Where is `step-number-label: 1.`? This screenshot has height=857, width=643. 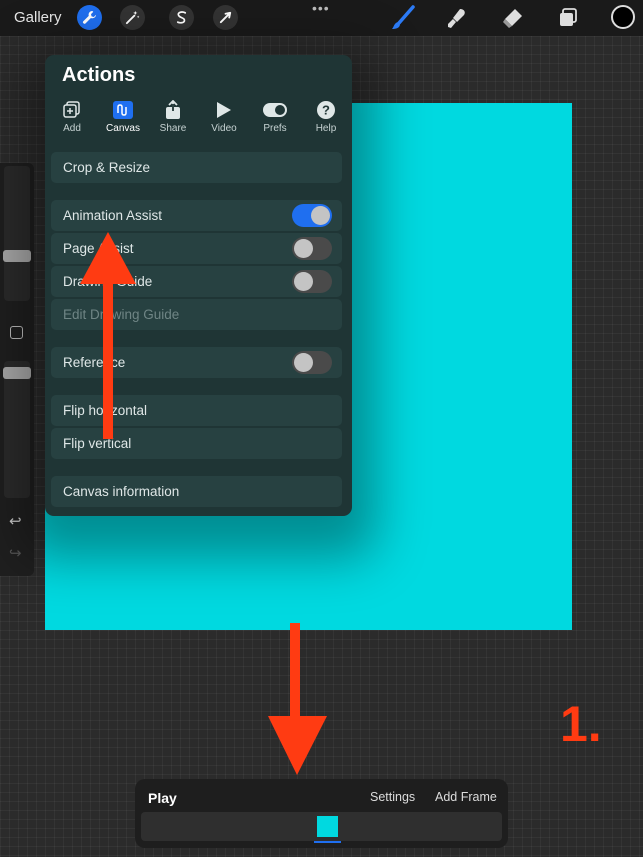
step-number-label: 1. is located at coordinates (581, 724).